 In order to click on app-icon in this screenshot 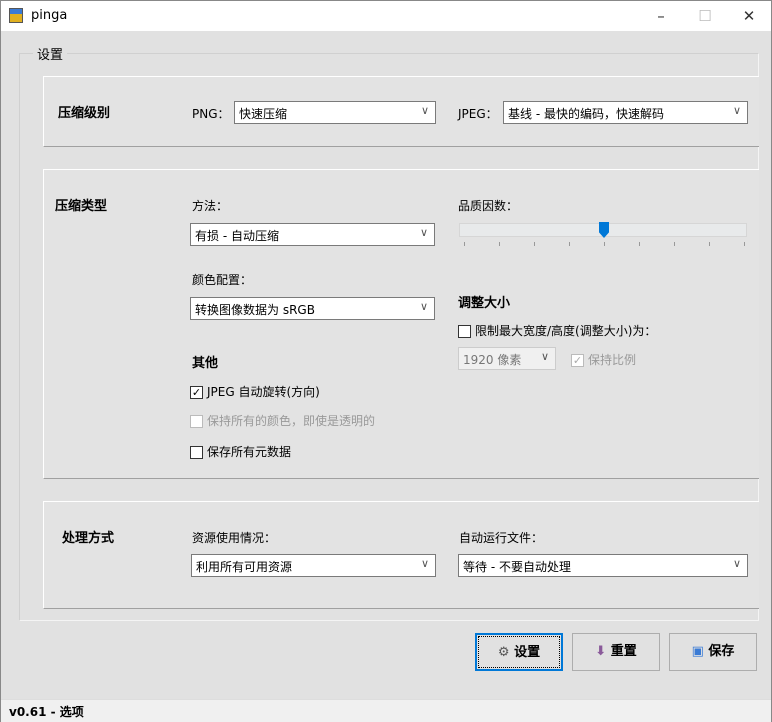, I will do `click(16, 15)`.